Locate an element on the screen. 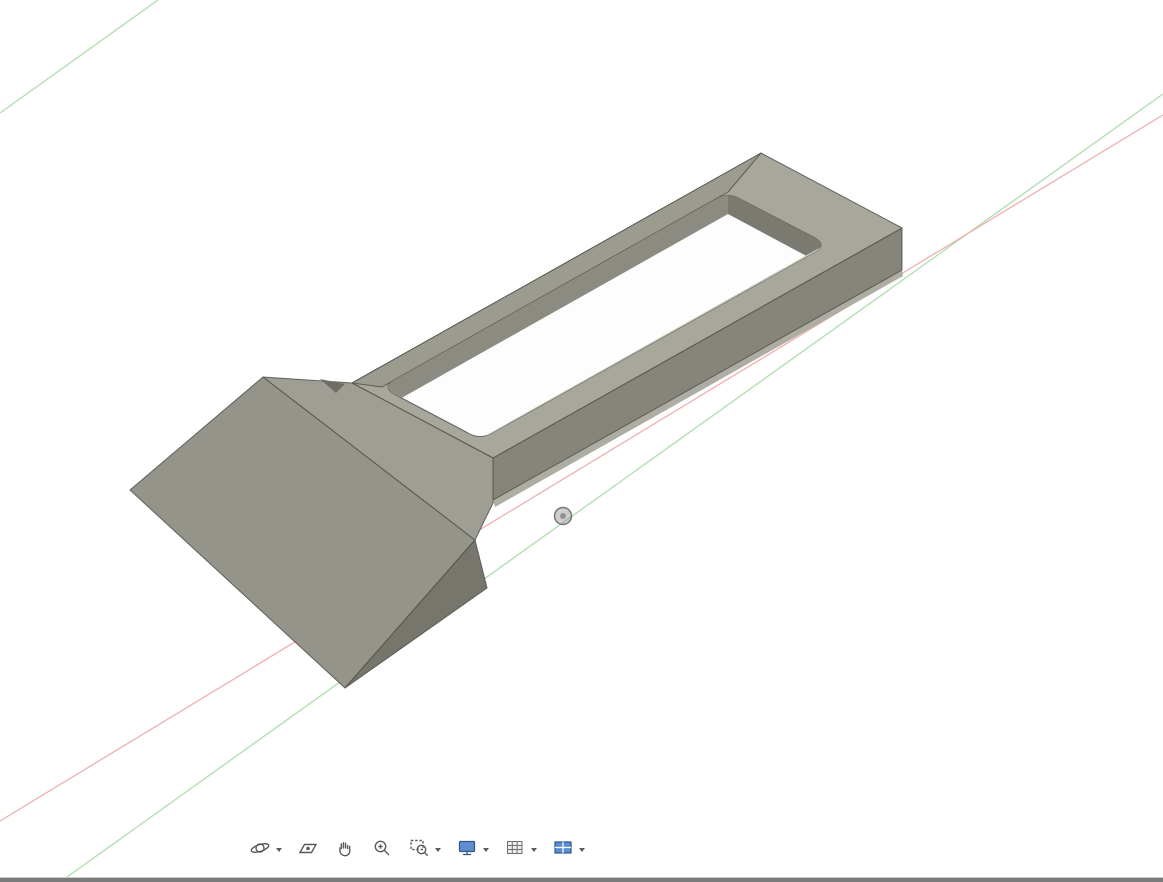  viewports-dropdown-button is located at coordinates (582, 848).